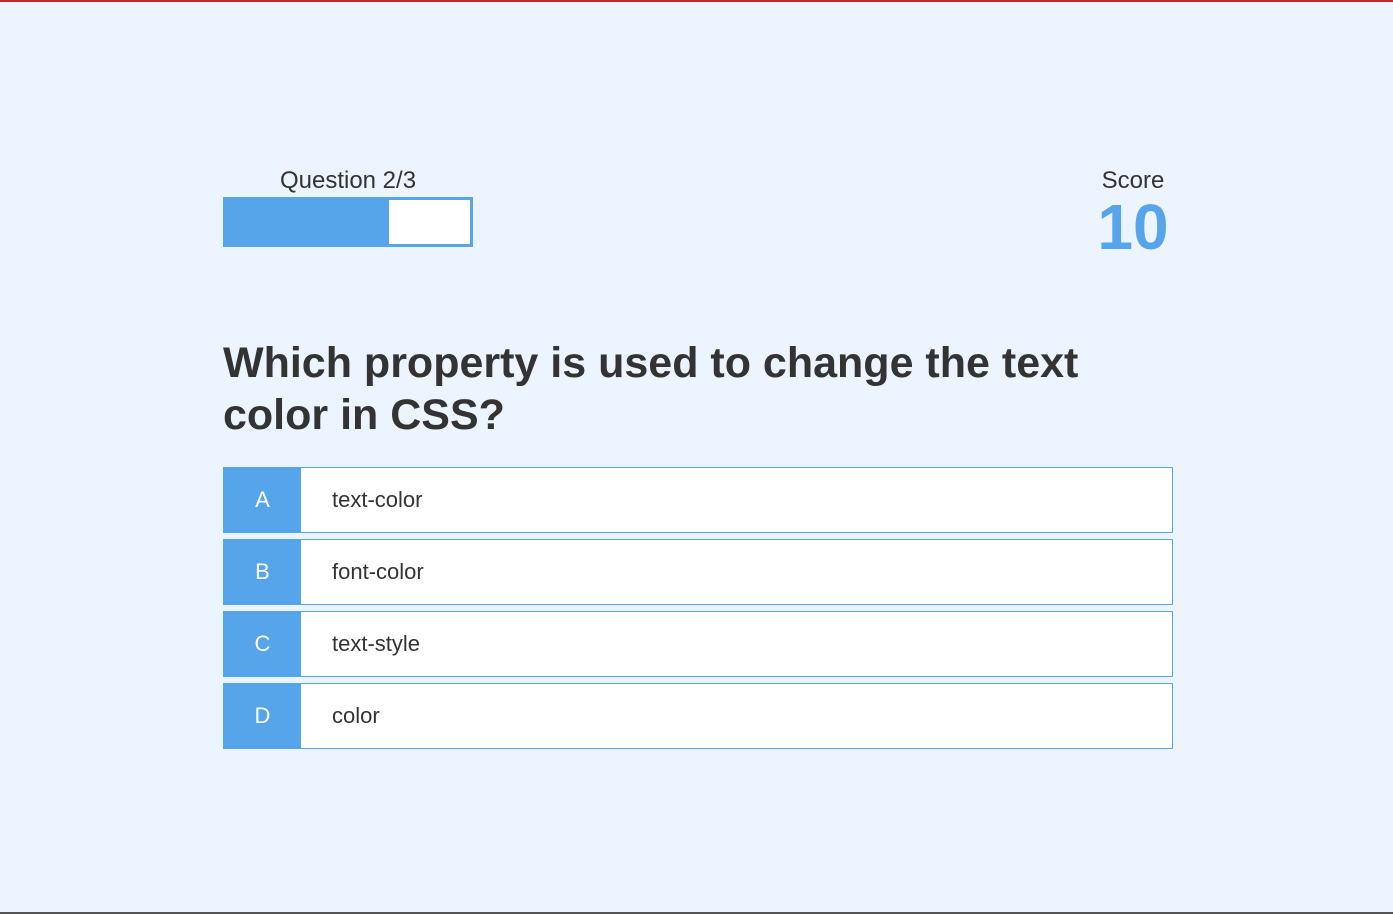 The image size is (1393, 914). What do you see at coordinates (356, 715) in the screenshot?
I see `choice-text: color` at bounding box center [356, 715].